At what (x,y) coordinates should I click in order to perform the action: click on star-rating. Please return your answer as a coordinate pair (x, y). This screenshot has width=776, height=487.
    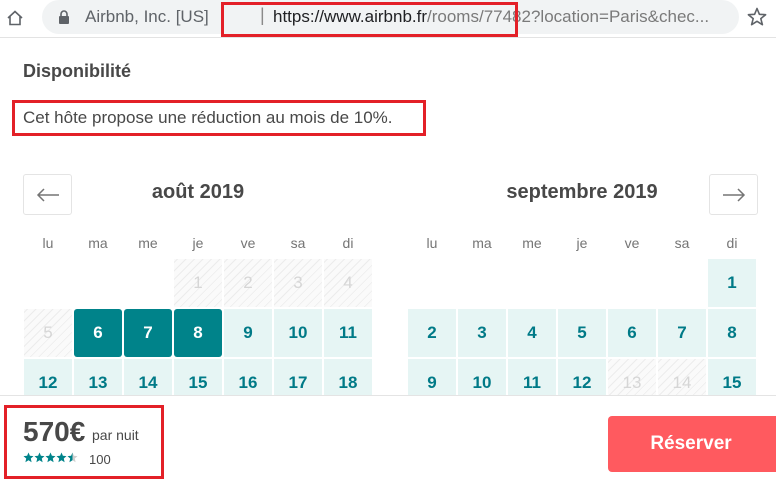
    Looking at the image, I should click on (50, 459).